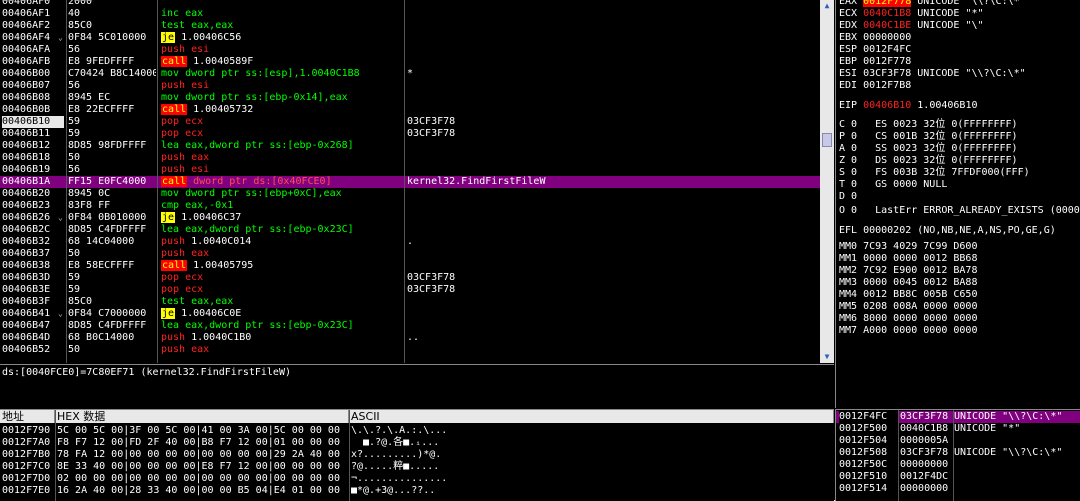 Image resolution: width=1080 pixels, height=501 pixels. Describe the element at coordinates (27, 416) in the screenshot. I see `dump-header-address: 地址` at that location.